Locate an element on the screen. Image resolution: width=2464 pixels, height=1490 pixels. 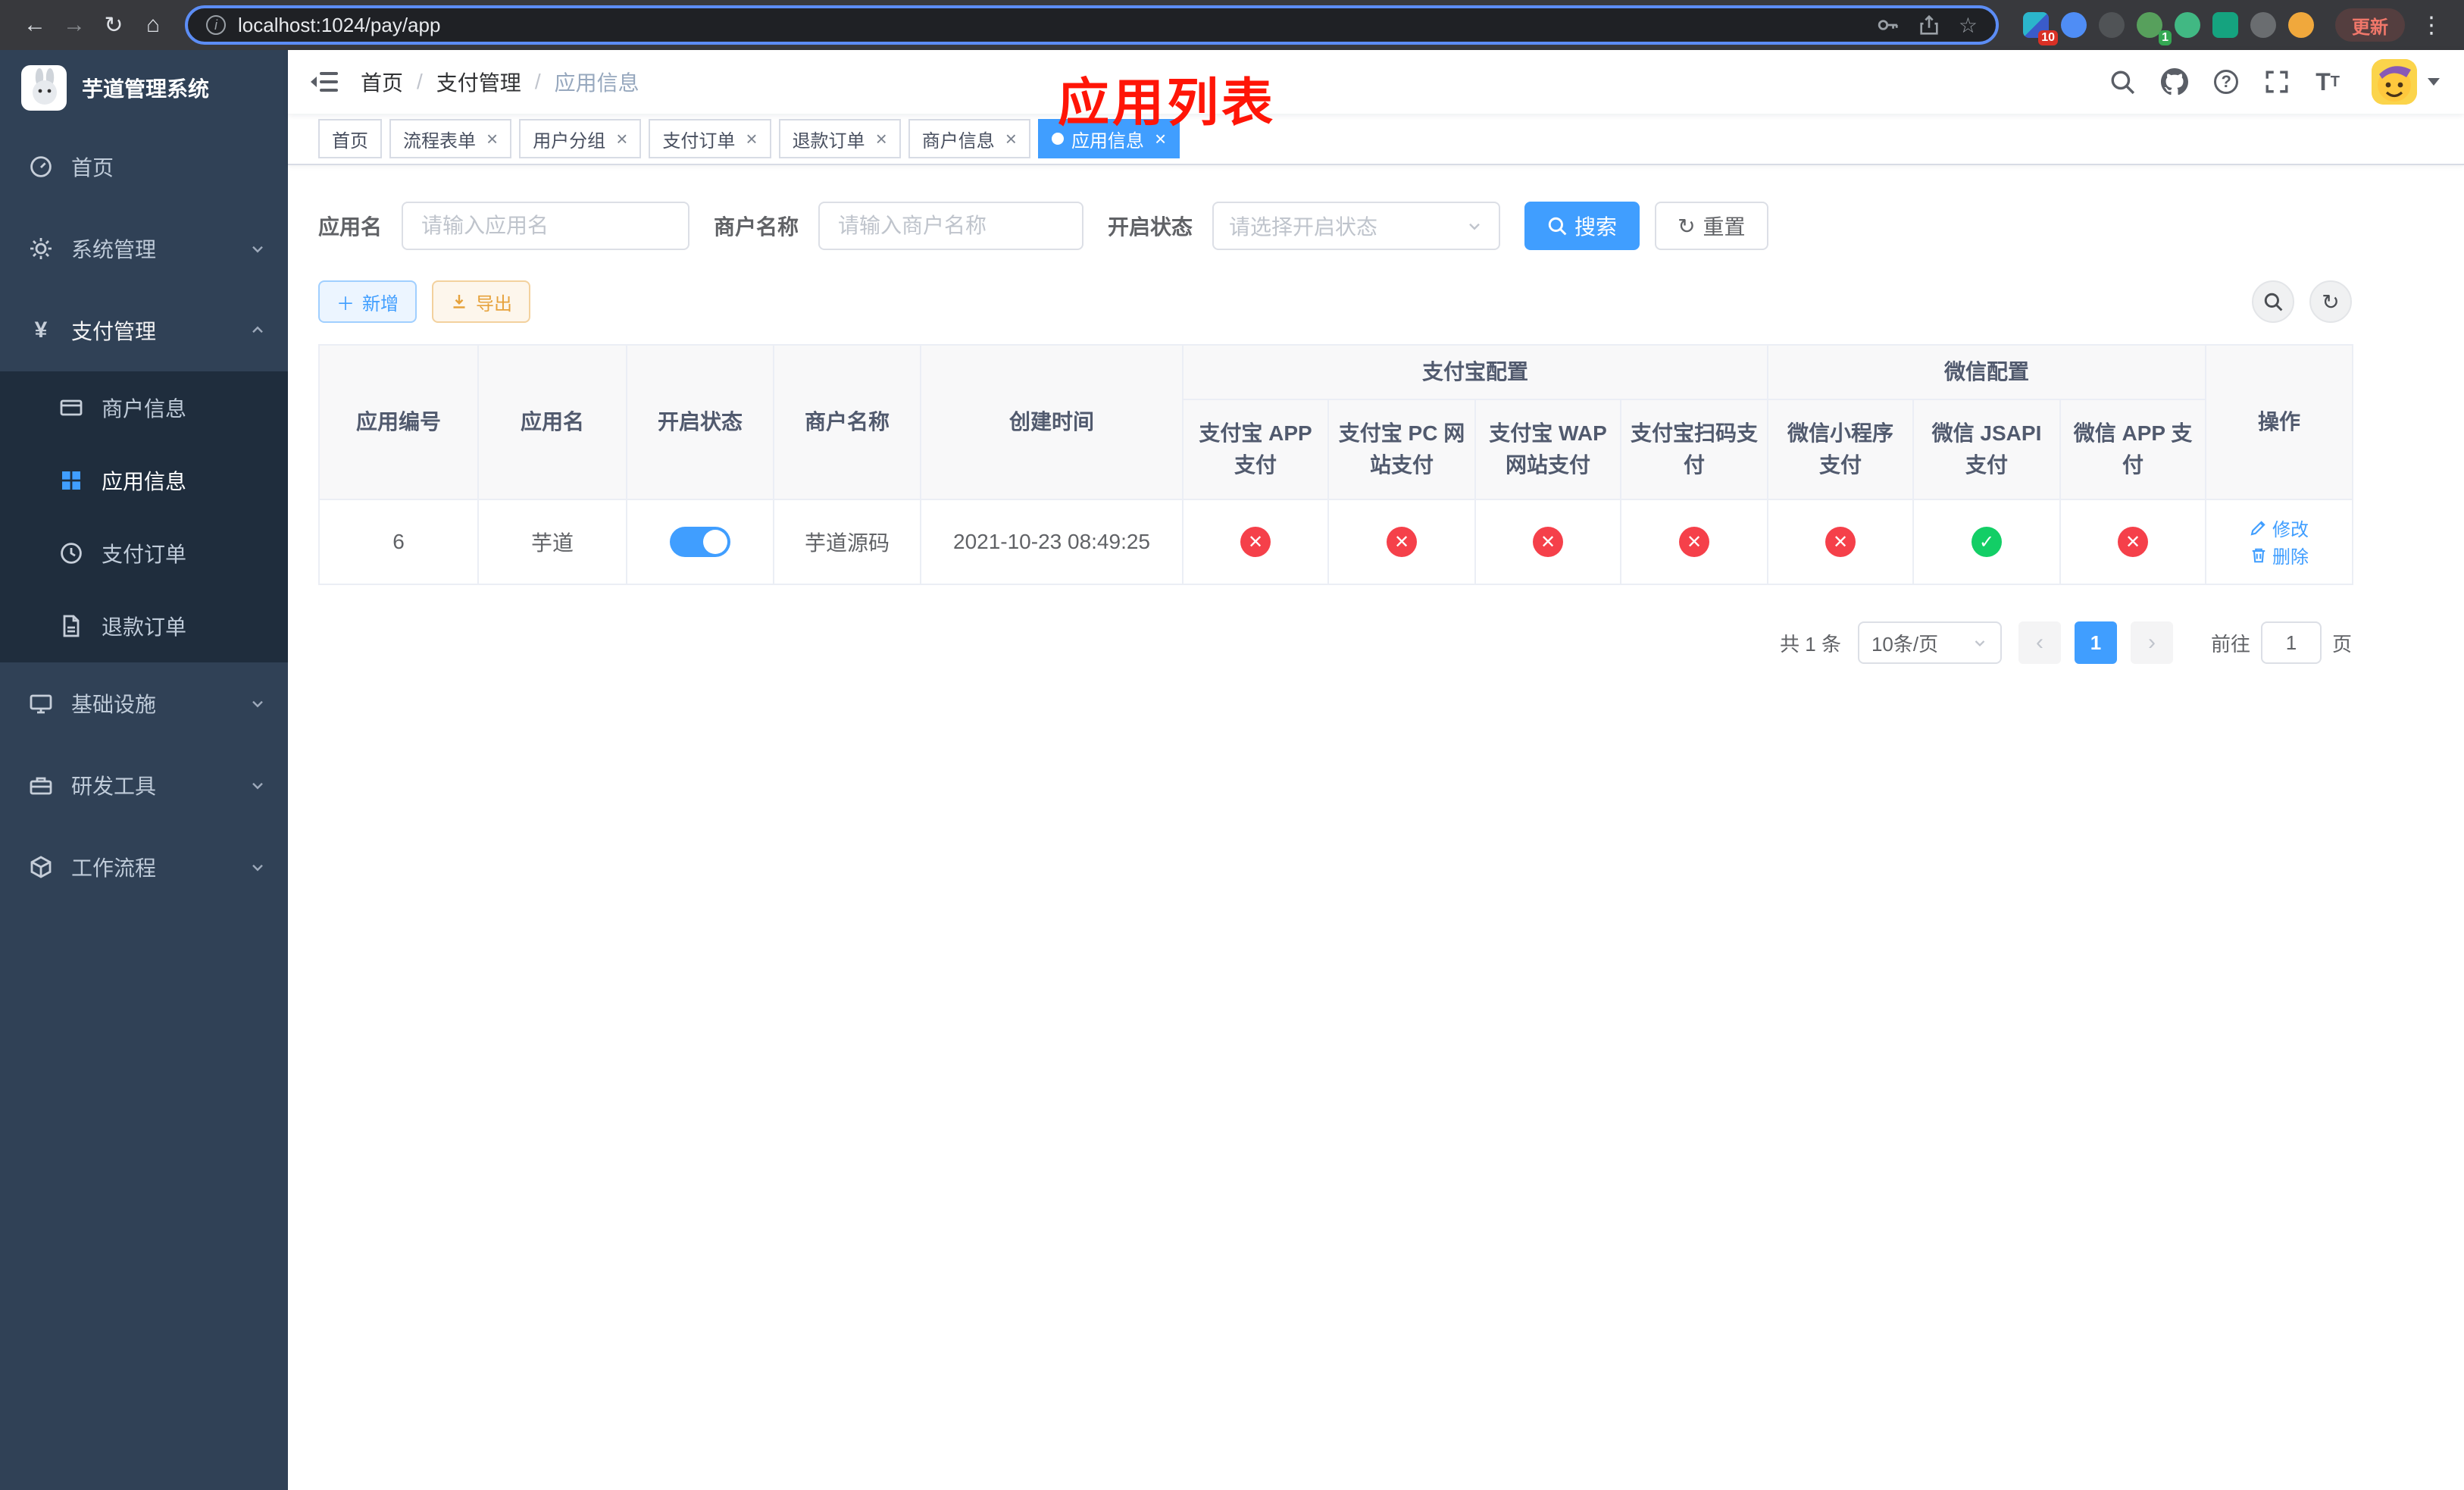
browser-menu-icon: ⋮ is located at coordinates (2431, 26).